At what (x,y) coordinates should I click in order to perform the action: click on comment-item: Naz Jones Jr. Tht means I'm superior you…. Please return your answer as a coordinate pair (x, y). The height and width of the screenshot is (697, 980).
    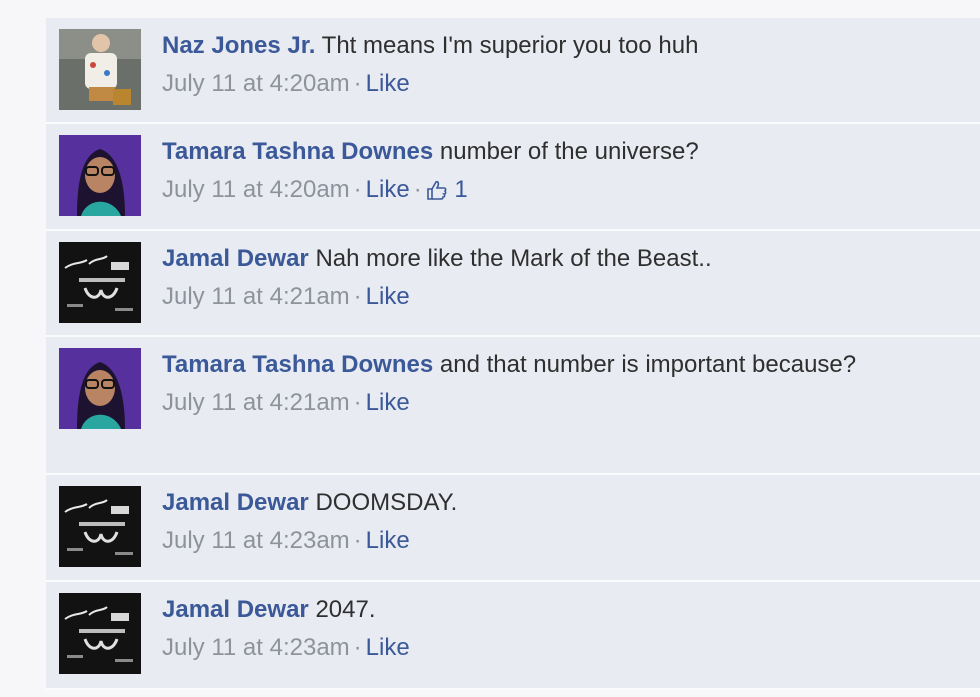
    Looking at the image, I should click on (513, 71).